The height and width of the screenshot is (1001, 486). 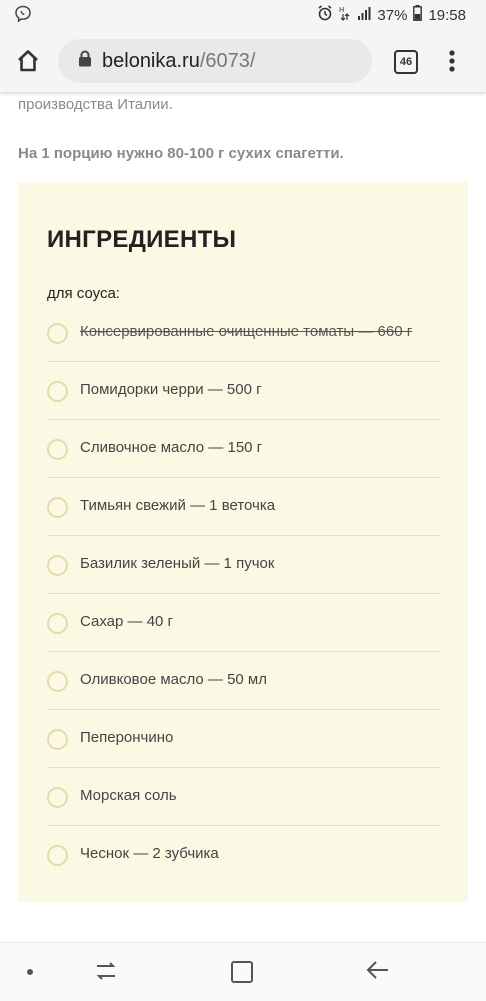 What do you see at coordinates (23, 16) in the screenshot?
I see `viber-icon` at bounding box center [23, 16].